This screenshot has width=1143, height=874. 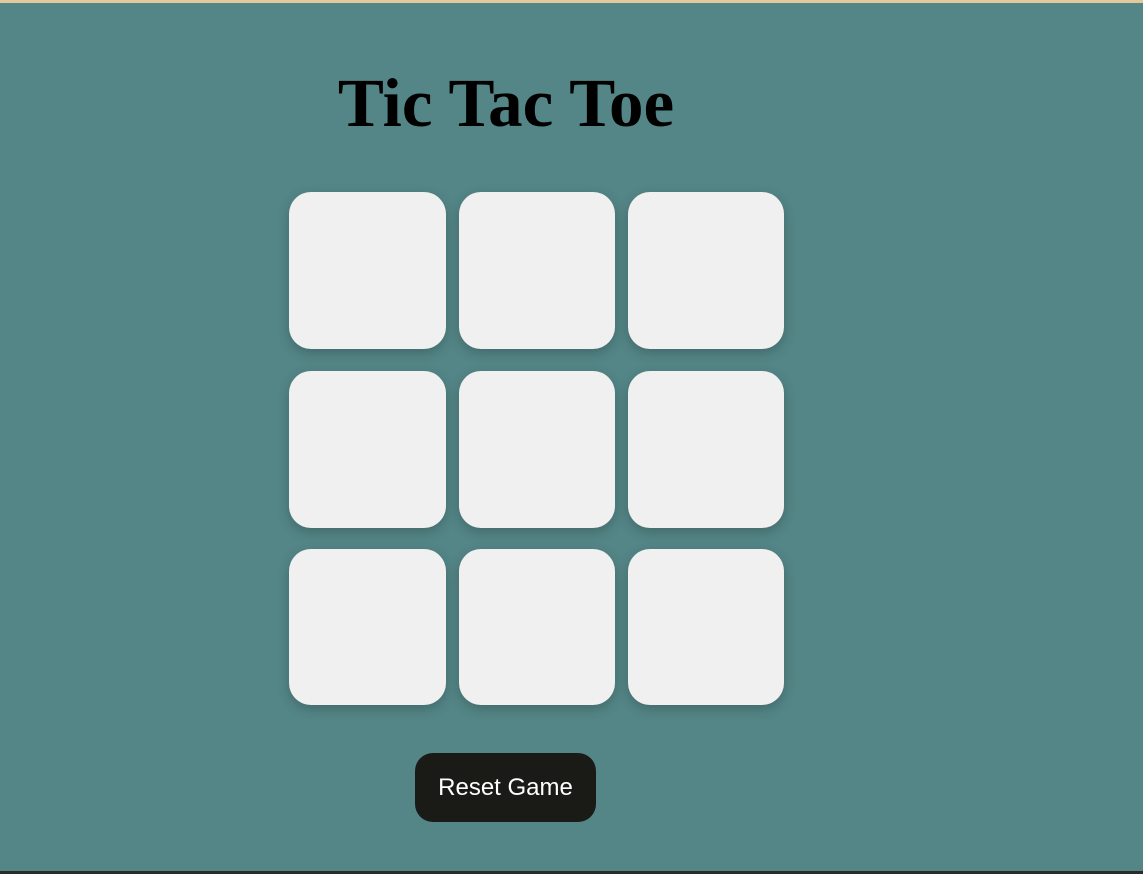 I want to click on reset-game-button: Reset Game, so click(x=505, y=787).